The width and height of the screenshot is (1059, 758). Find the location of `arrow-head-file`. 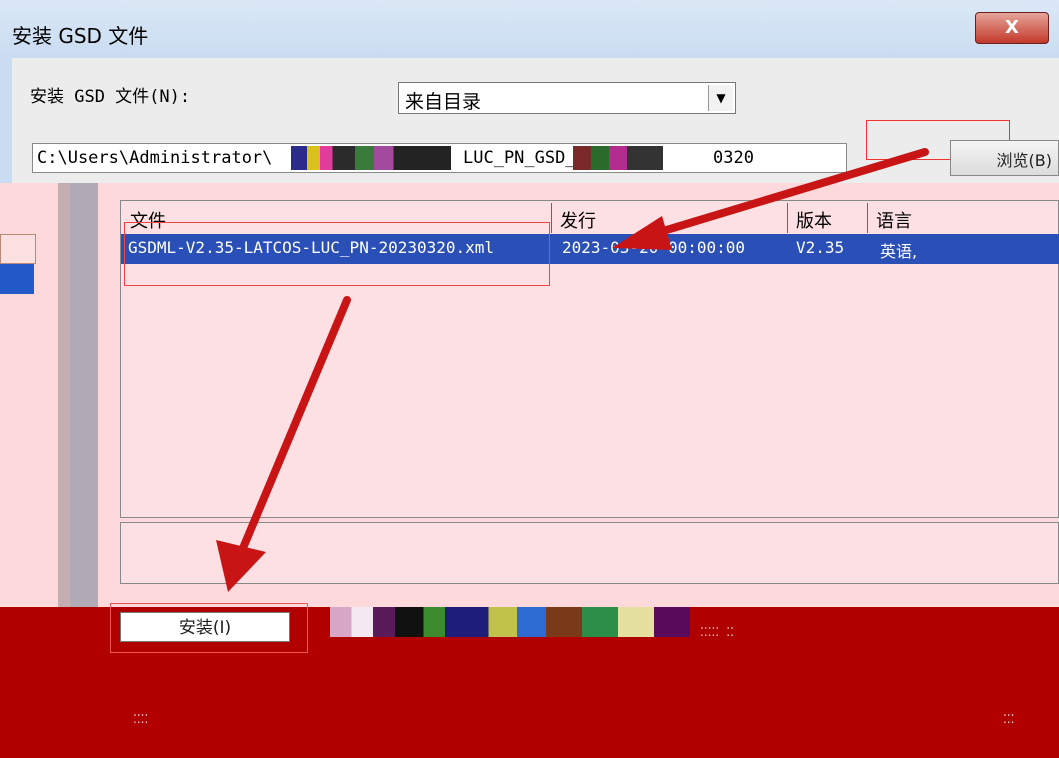

arrow-head-file is located at coordinates (642, 233).